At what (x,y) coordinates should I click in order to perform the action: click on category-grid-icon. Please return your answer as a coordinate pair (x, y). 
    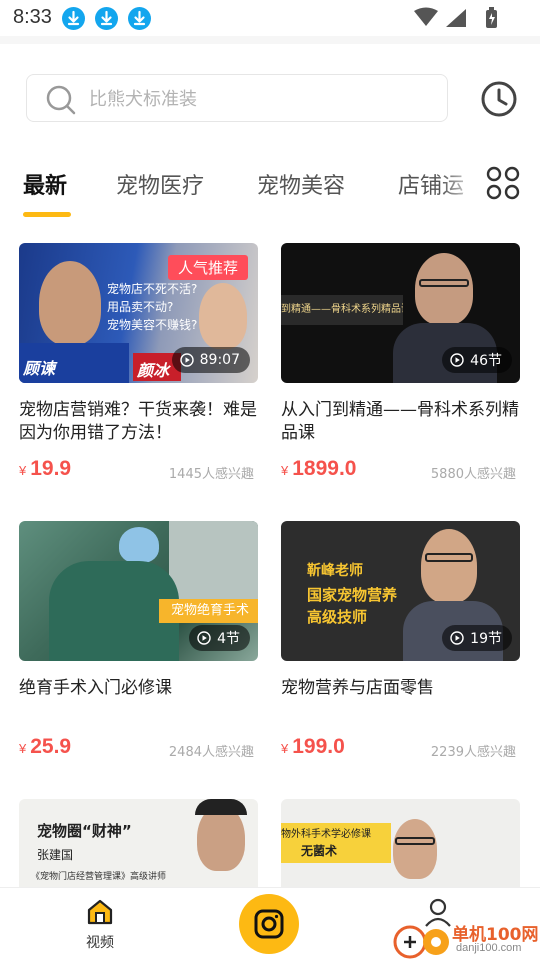
    Looking at the image, I should click on (503, 183).